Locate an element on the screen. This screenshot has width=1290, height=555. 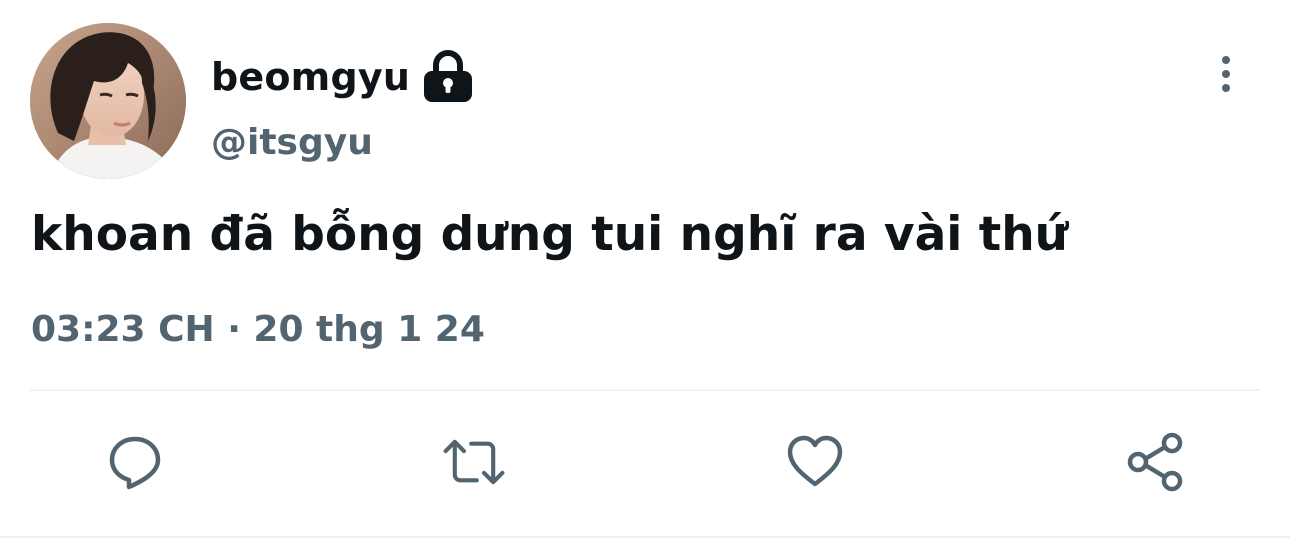
tweet-timestamp: 03:23 CH · 20 thg 1 24 is located at coordinates (258, 330).